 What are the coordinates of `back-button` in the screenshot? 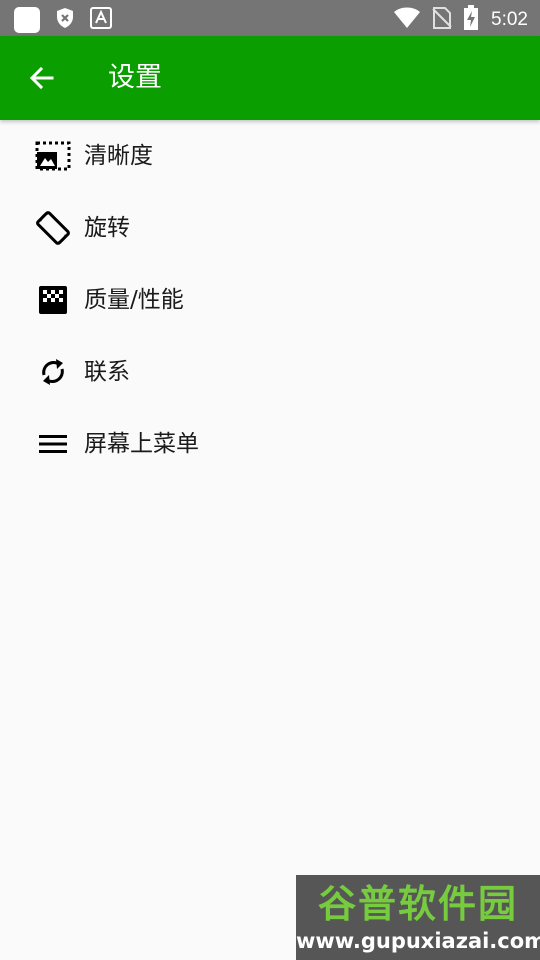 It's located at (42, 78).